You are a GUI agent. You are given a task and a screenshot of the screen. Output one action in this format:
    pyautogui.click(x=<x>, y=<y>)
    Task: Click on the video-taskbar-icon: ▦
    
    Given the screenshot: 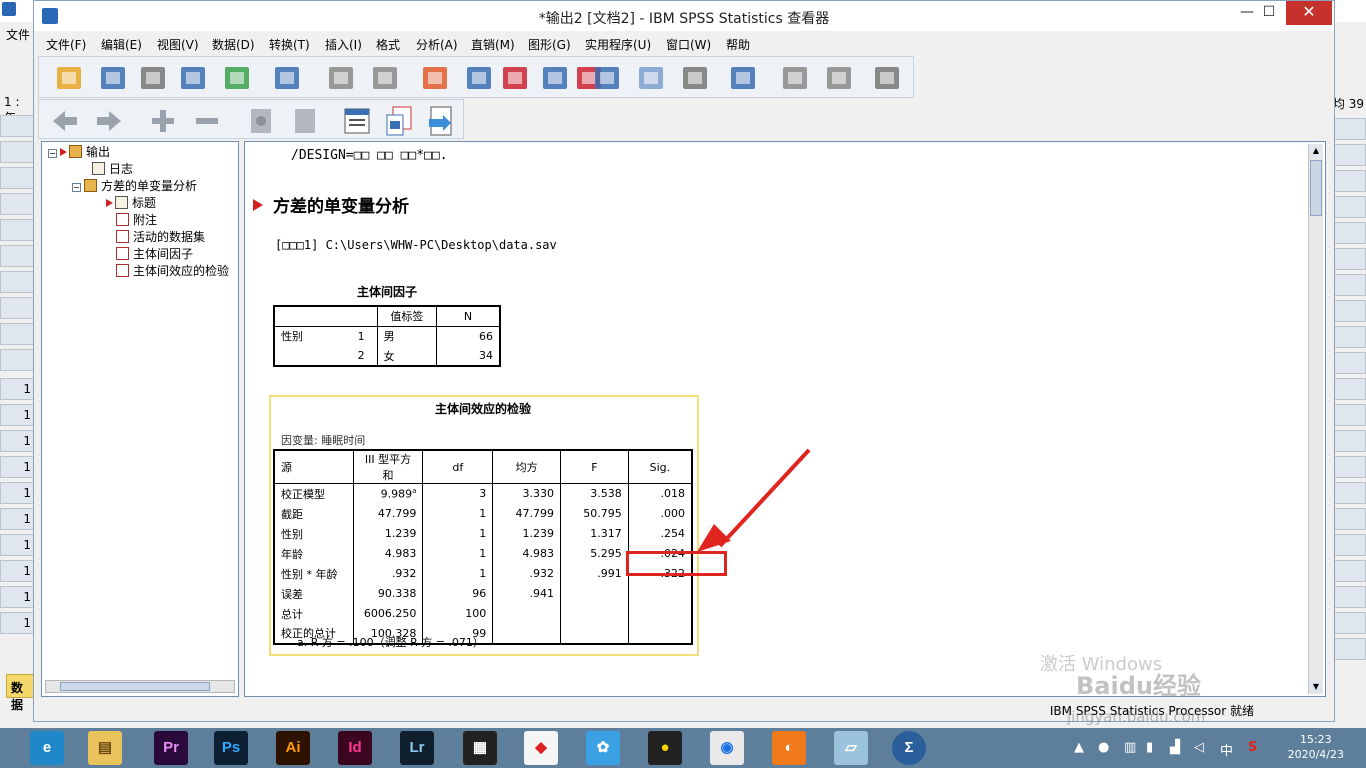 What is the action you would take?
    pyautogui.click(x=480, y=748)
    